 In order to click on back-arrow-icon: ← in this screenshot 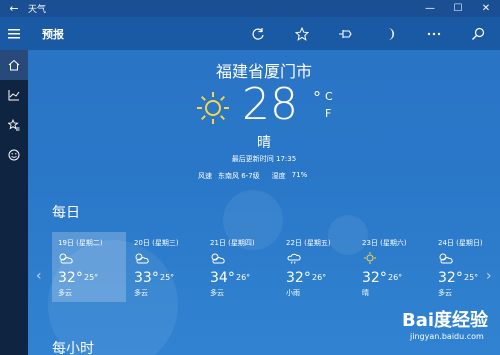, I will do `click(14, 8)`.